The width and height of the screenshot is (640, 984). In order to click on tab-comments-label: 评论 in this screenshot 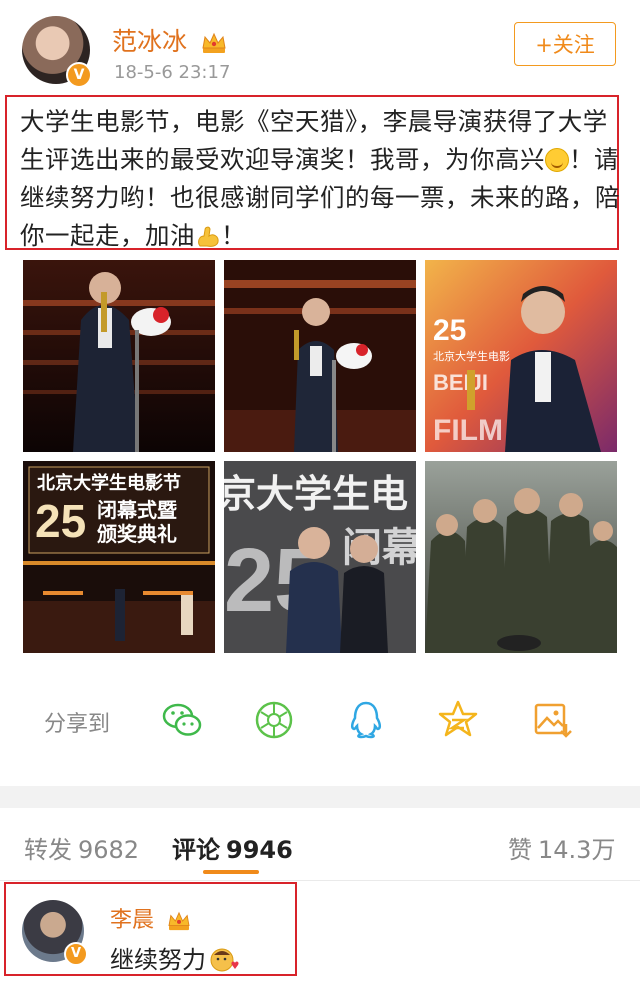, I will do `click(196, 850)`.